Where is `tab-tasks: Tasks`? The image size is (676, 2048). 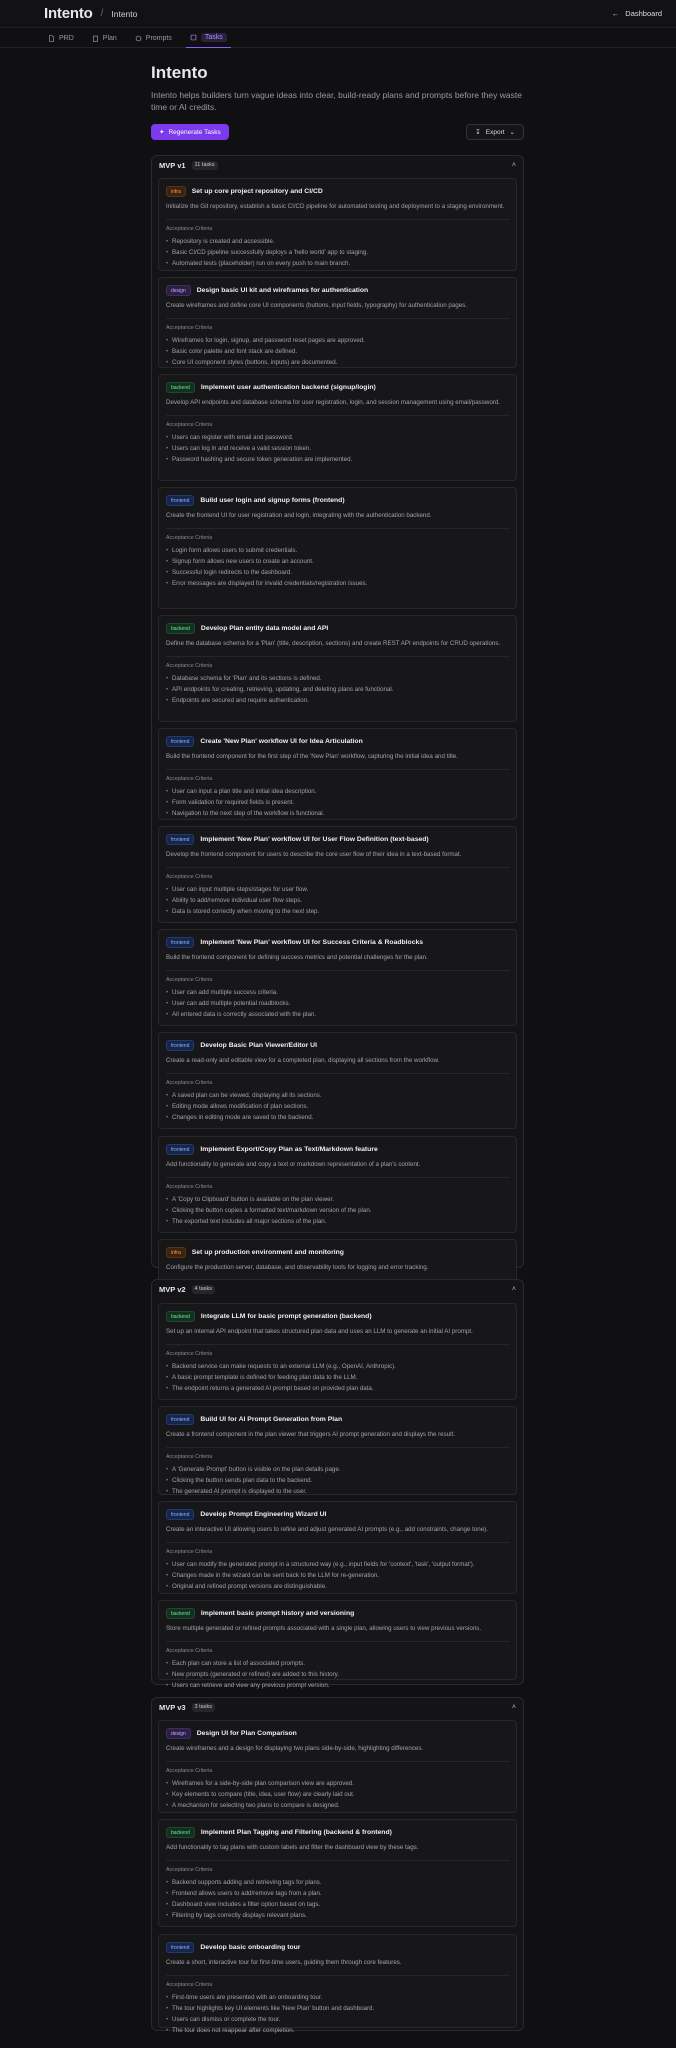 tab-tasks: Tasks is located at coordinates (208, 40).